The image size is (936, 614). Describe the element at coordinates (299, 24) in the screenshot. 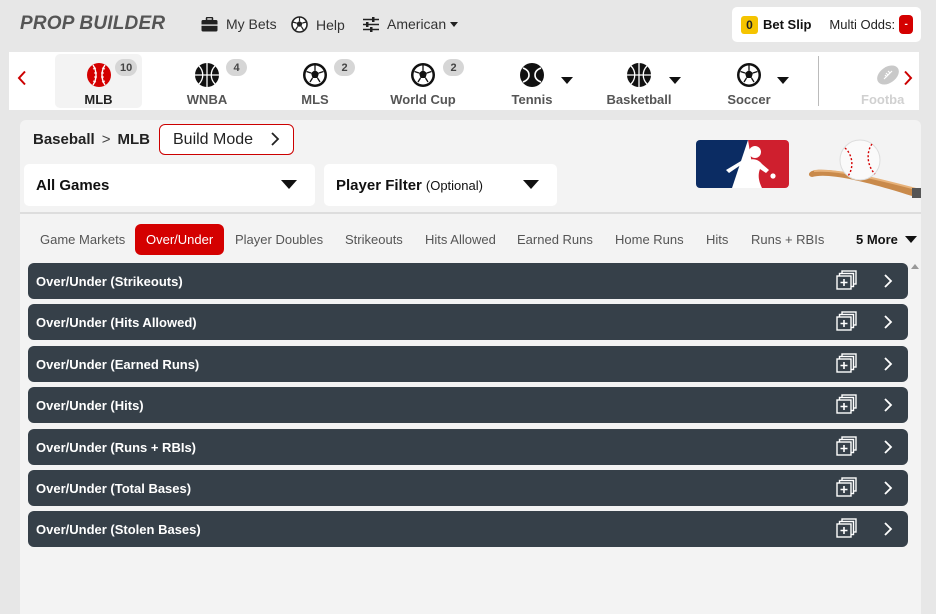

I see `help-ball-icon` at that location.